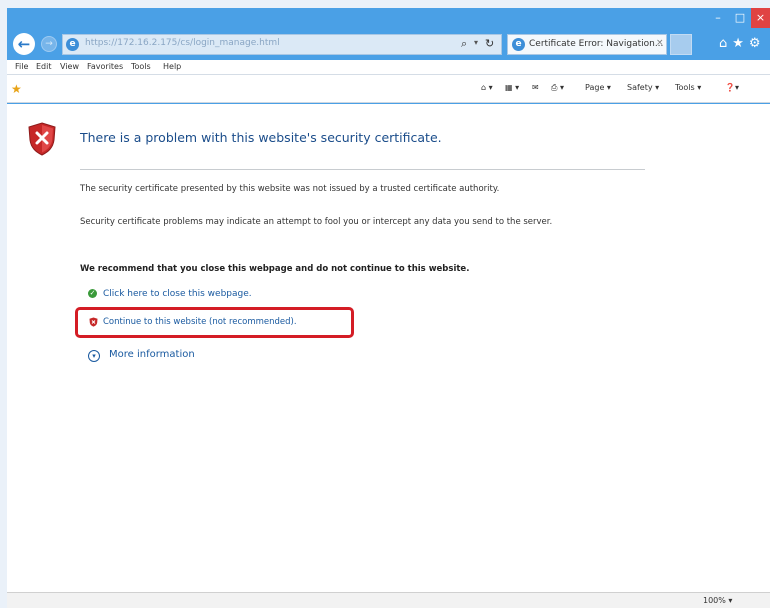  I want to click on close-window-button: ×, so click(760, 18).